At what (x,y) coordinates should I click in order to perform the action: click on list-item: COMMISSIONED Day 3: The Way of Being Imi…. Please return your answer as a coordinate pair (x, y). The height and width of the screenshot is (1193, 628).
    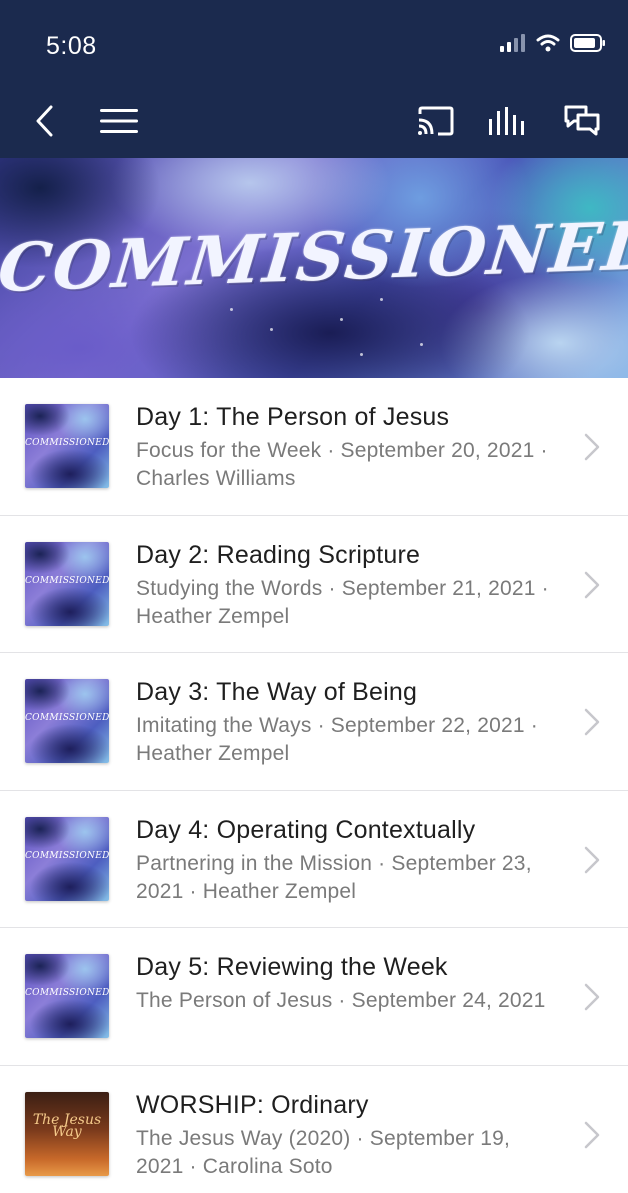
    Looking at the image, I should click on (314, 722).